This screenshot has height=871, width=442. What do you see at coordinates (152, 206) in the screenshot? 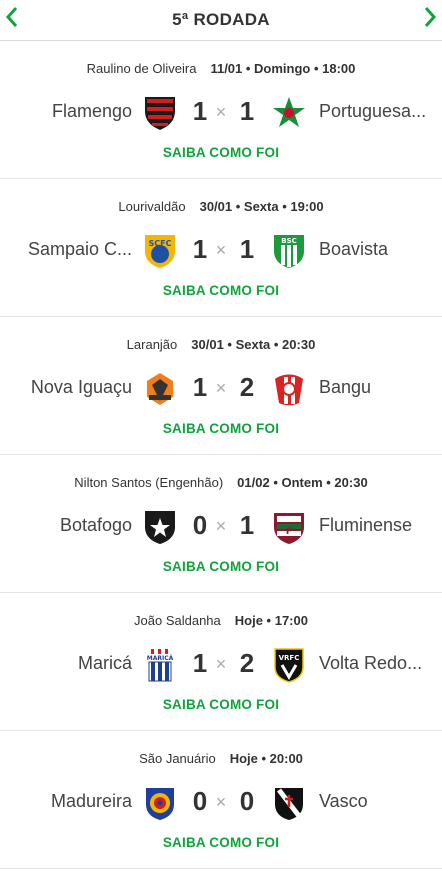
I see `stadium-name: Lourivaldão` at bounding box center [152, 206].